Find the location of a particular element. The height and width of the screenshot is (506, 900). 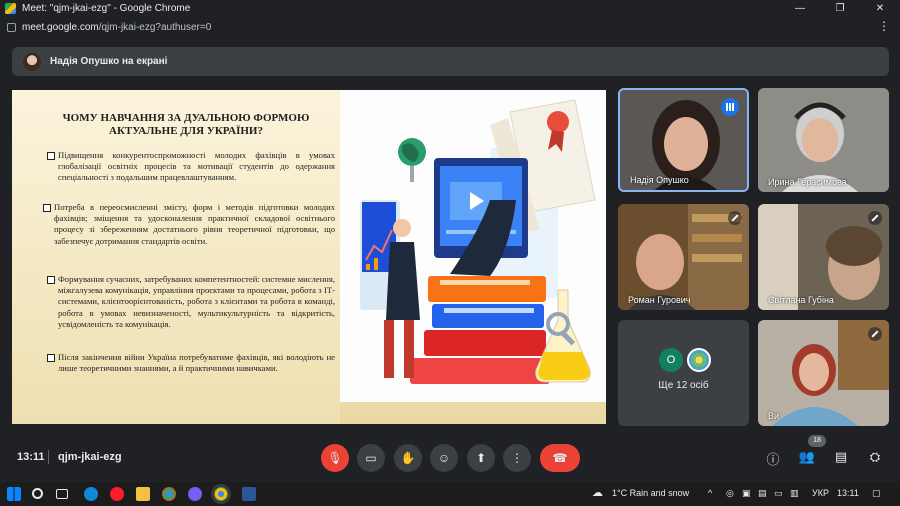

chrome-icon is located at coordinates (169, 494).